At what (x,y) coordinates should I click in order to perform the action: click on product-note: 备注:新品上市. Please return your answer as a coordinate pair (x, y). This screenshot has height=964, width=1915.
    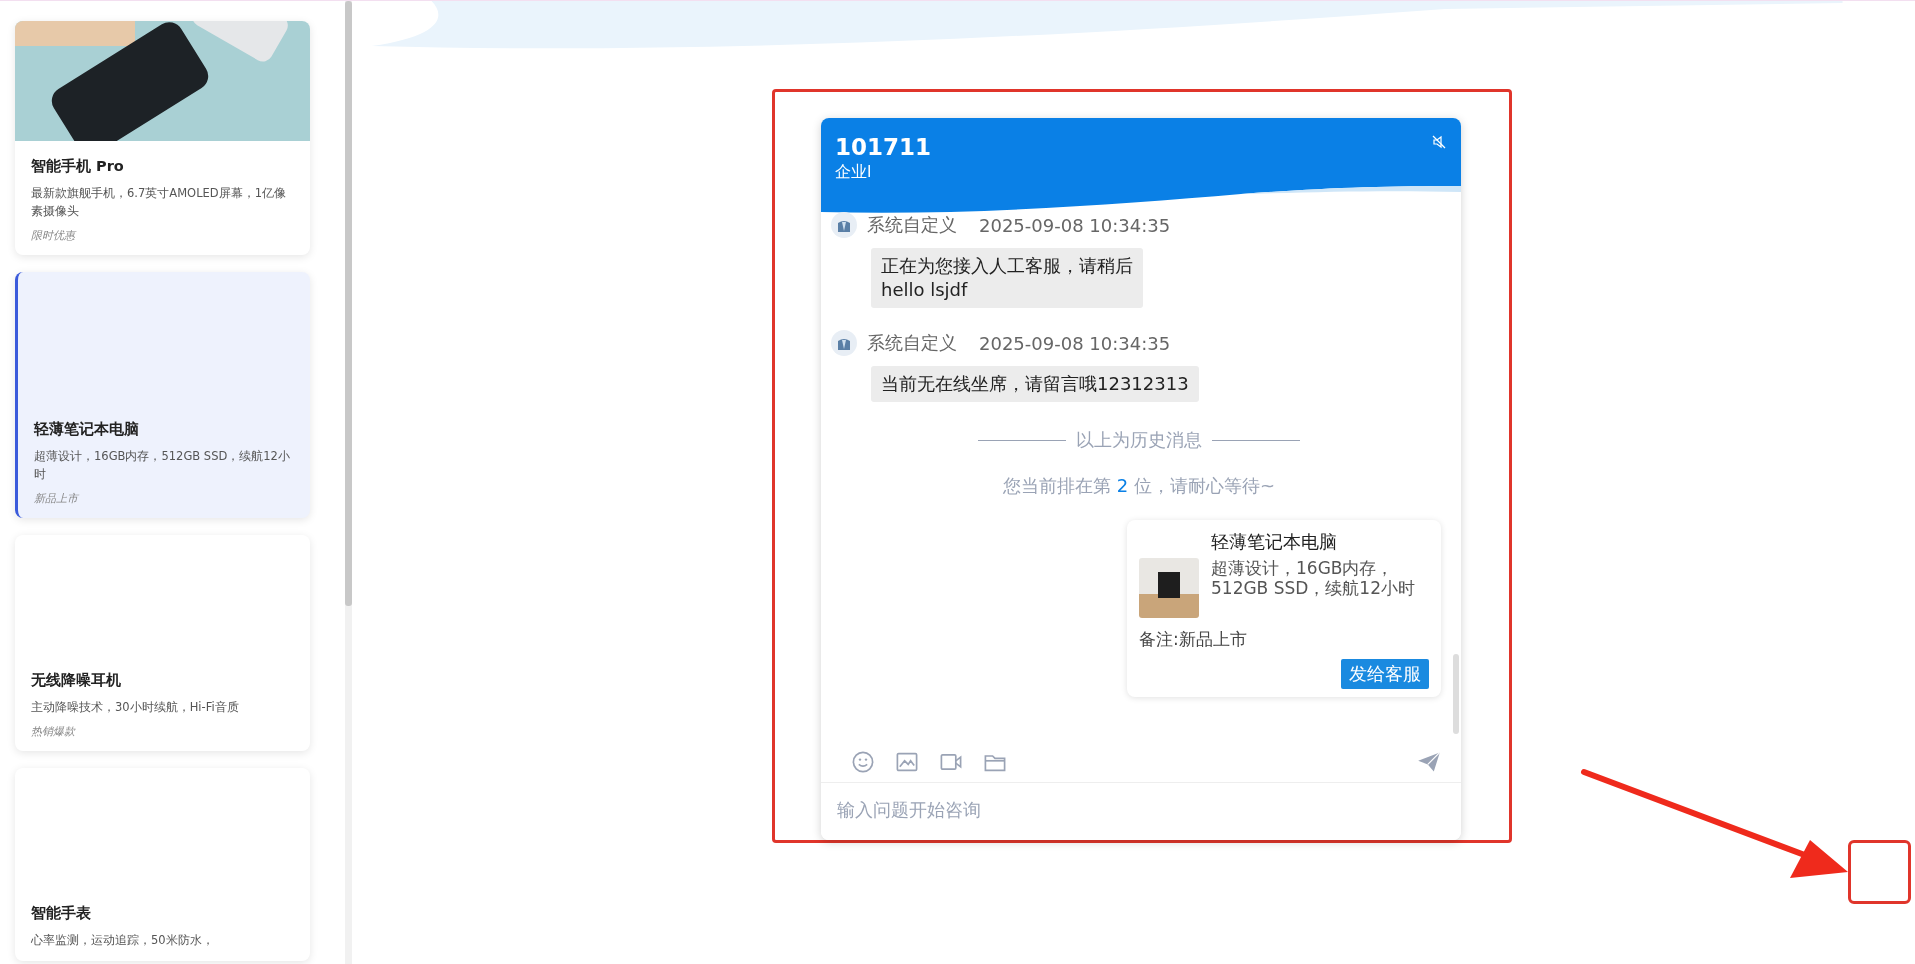
    Looking at the image, I should click on (1193, 639).